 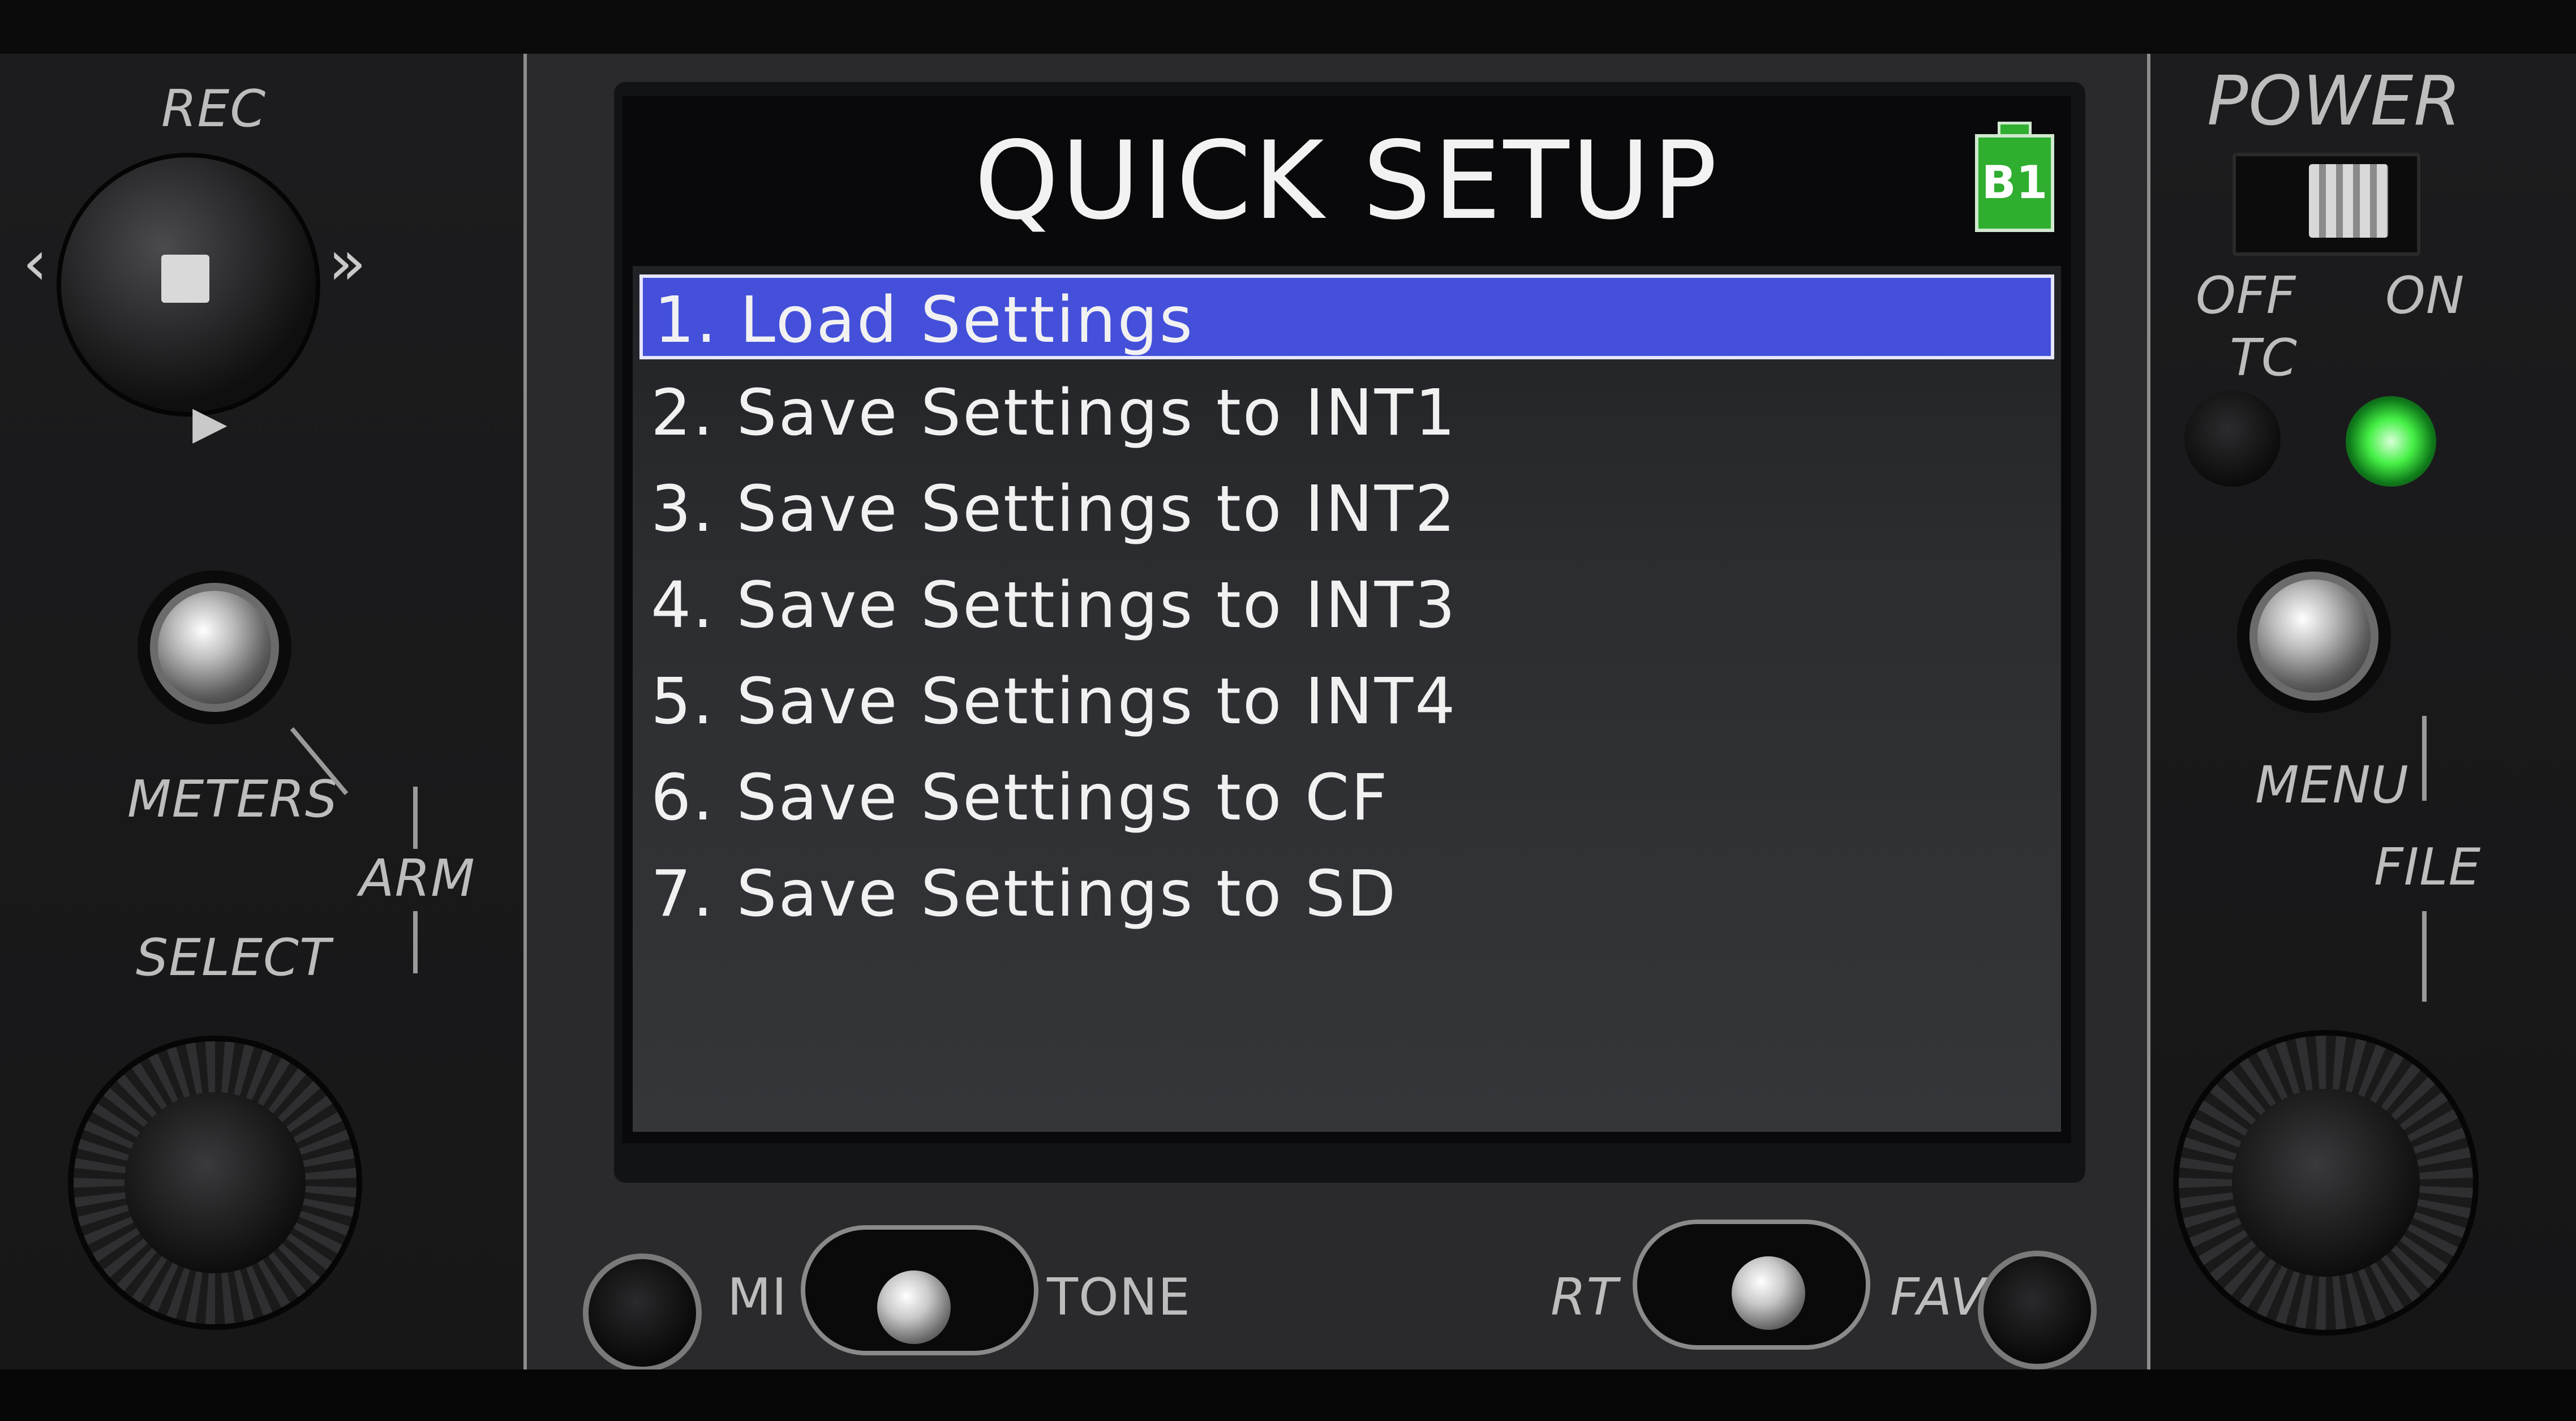 What do you see at coordinates (642, 1313) in the screenshot?
I see `mic-button` at bounding box center [642, 1313].